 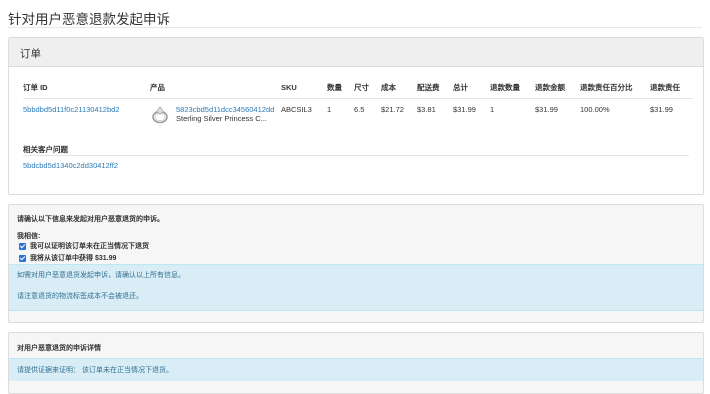 I want to click on related-divider, so click(x=356, y=155).